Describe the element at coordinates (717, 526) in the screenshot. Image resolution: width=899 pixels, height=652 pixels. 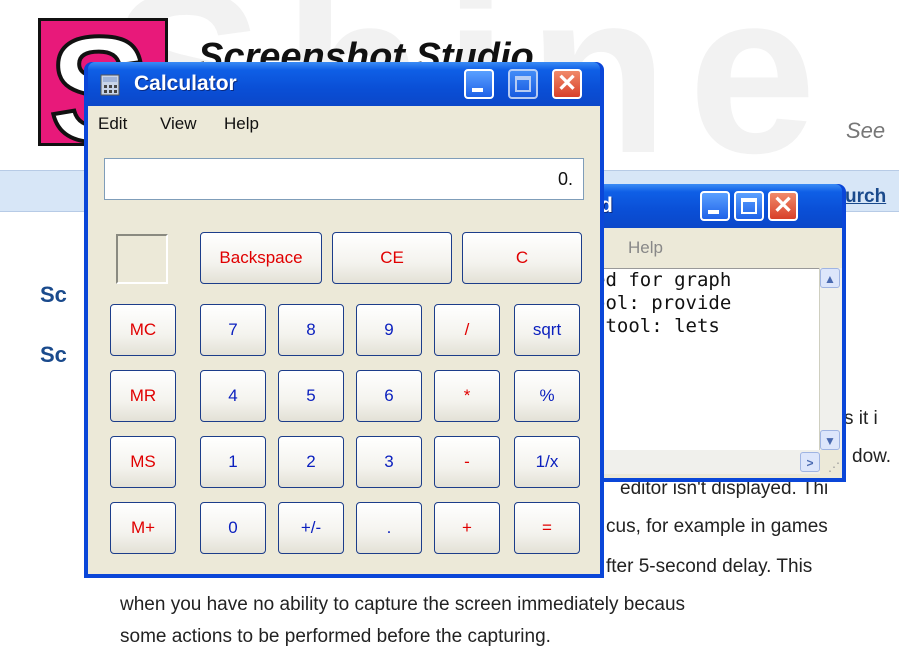
I see `body-text-line: cus, for example in games` at that location.